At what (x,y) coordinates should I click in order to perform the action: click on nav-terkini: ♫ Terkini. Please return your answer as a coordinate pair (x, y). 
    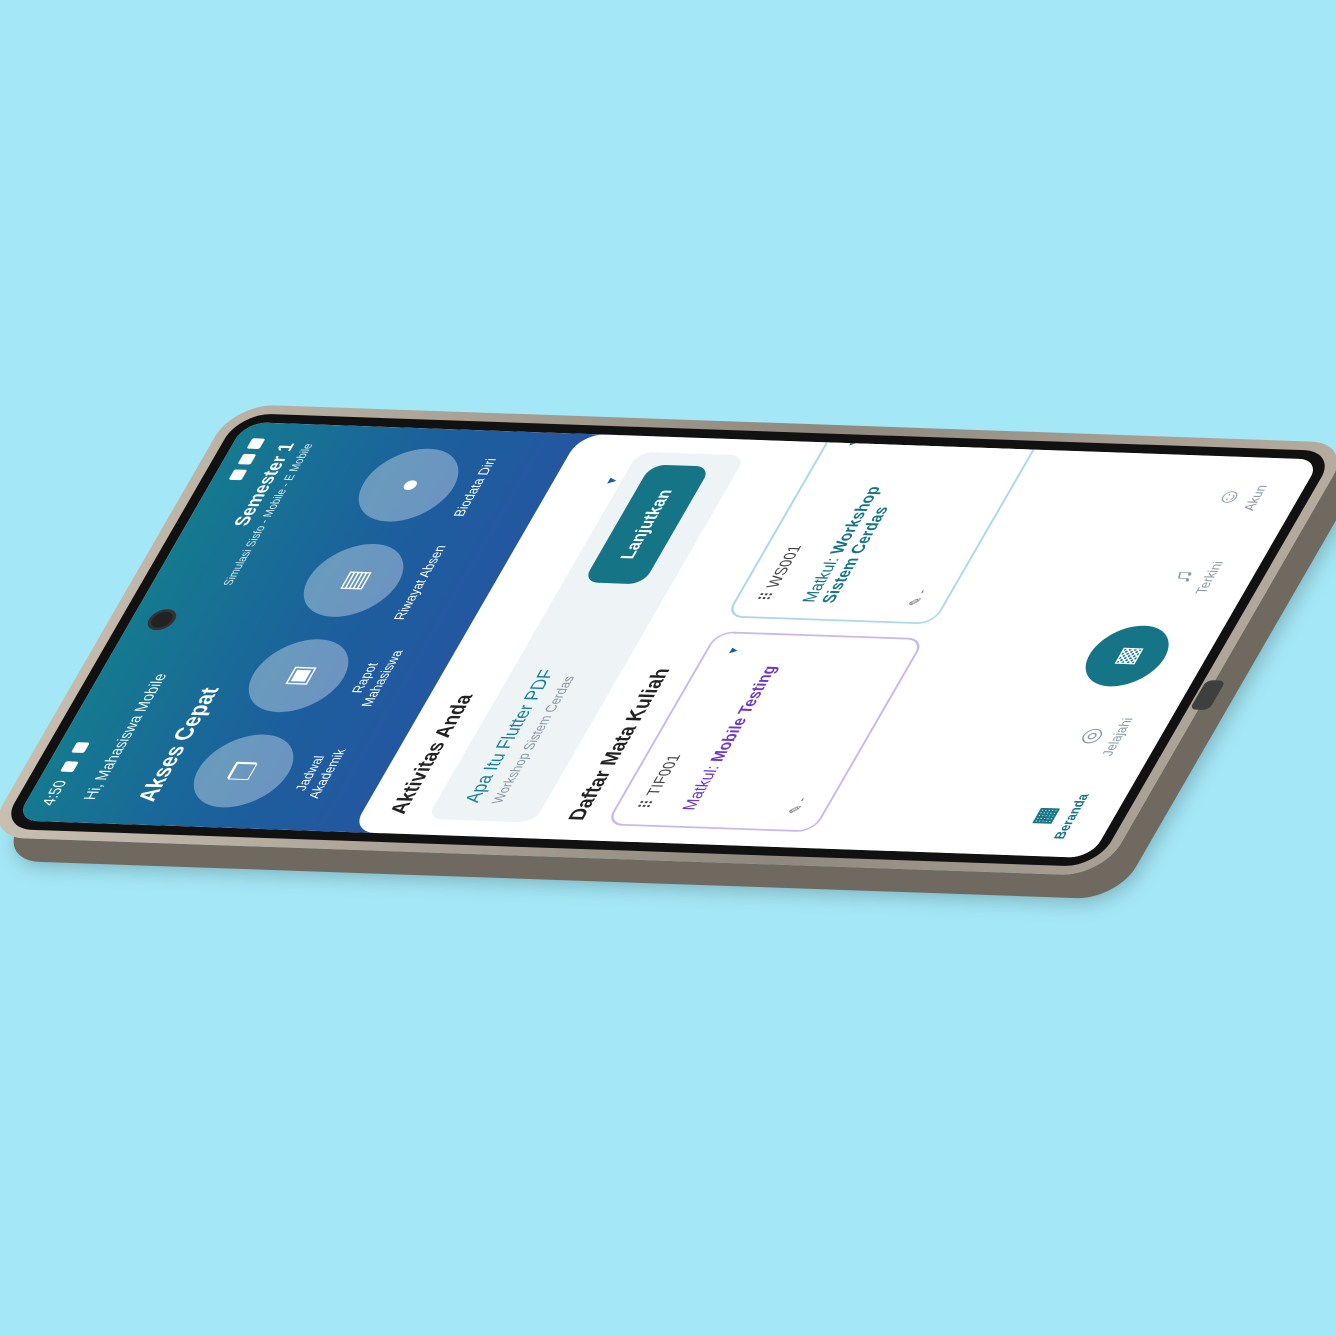
    Looking at the image, I should click on (1192, 577).